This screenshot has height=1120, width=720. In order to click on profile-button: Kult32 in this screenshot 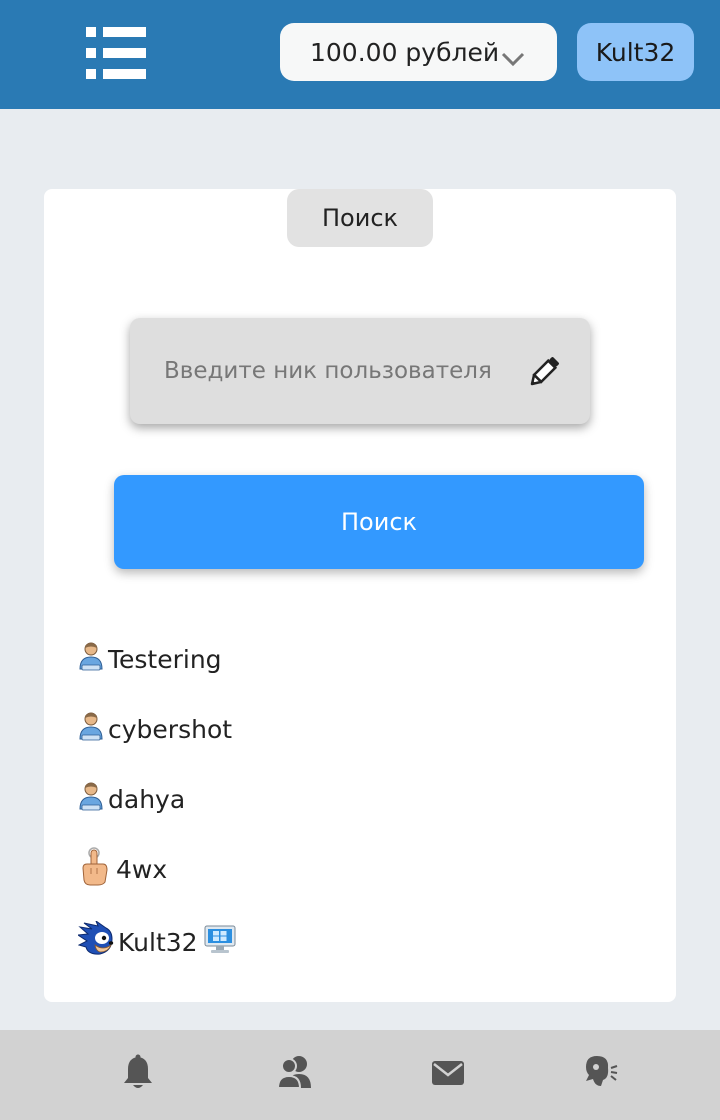, I will do `click(635, 52)`.